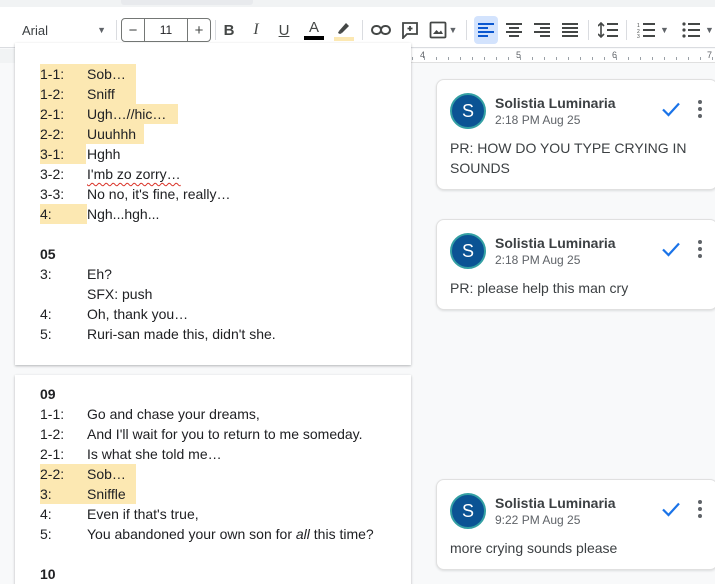  Describe the element at coordinates (229, 30) in the screenshot. I see `bold-button: B` at that location.